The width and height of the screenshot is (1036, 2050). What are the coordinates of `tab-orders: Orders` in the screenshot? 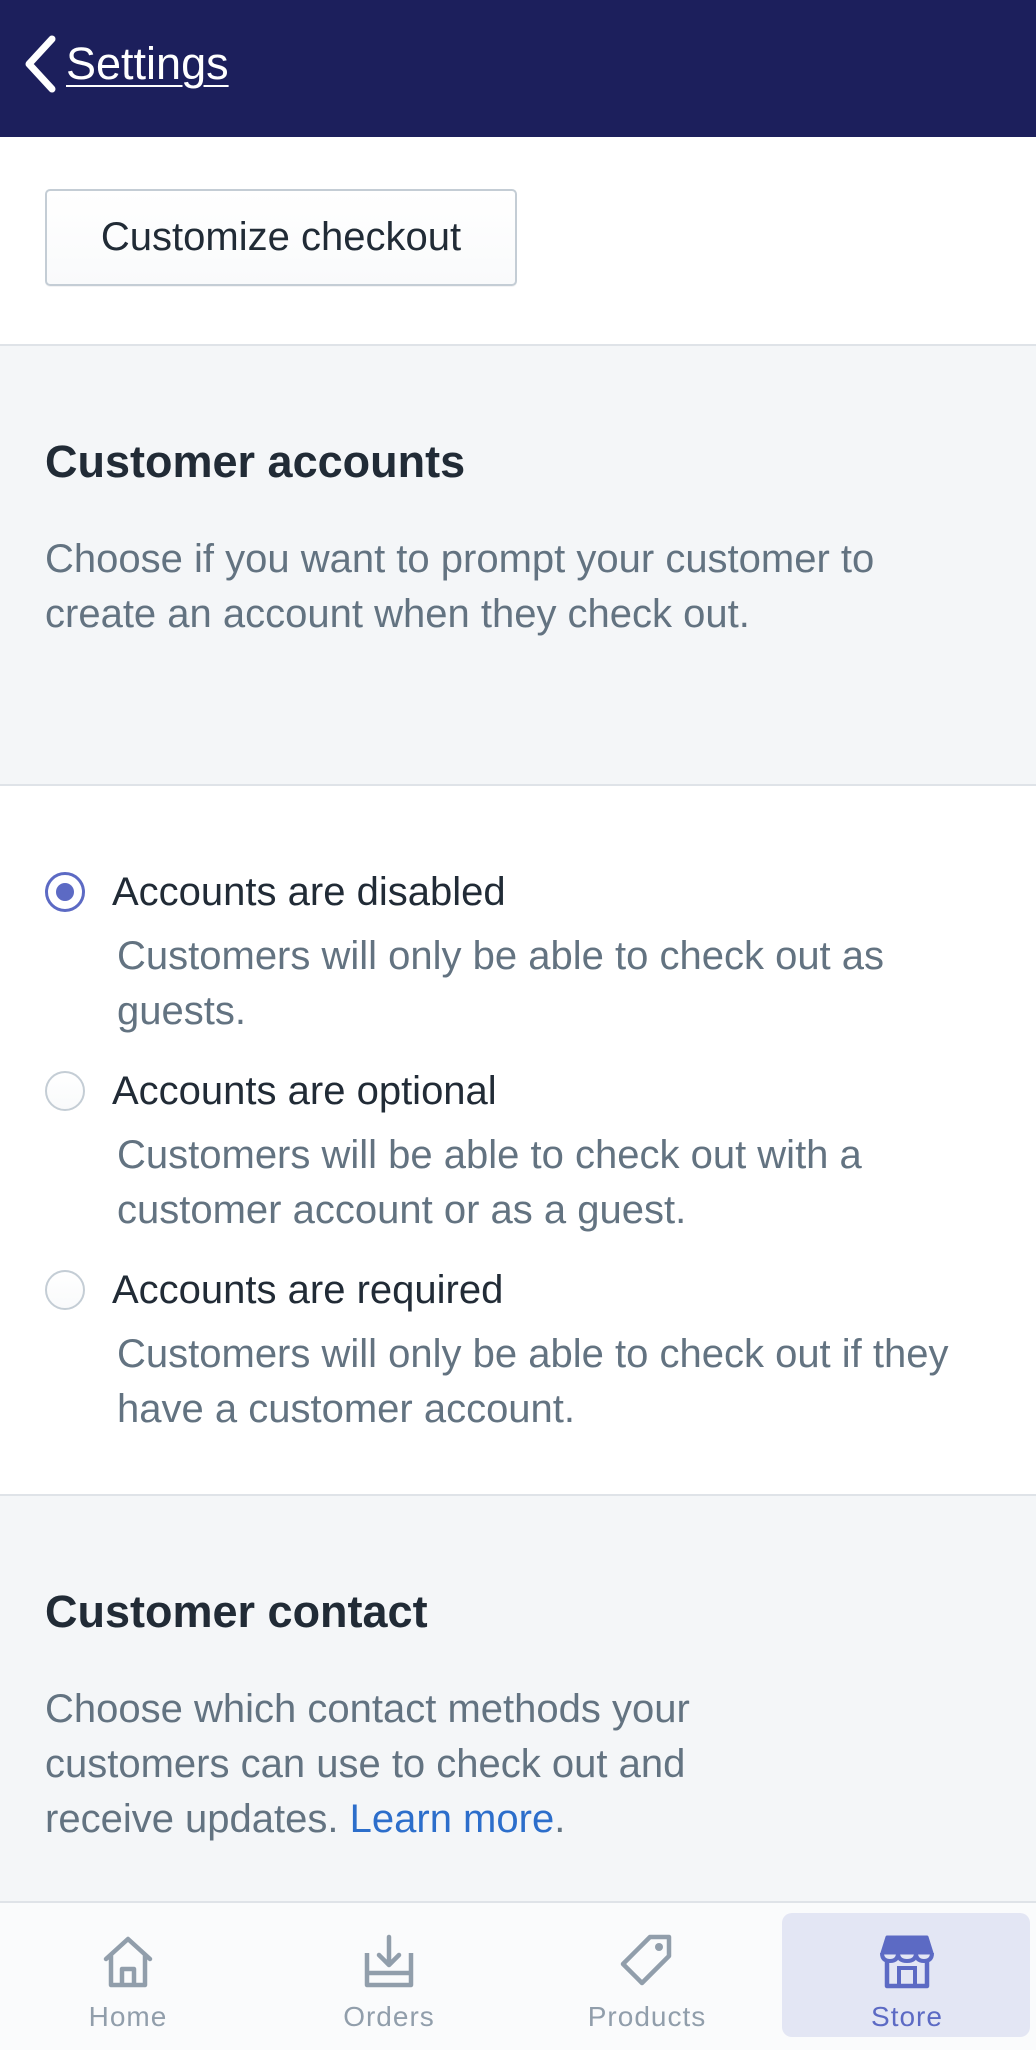 It's located at (389, 1976).